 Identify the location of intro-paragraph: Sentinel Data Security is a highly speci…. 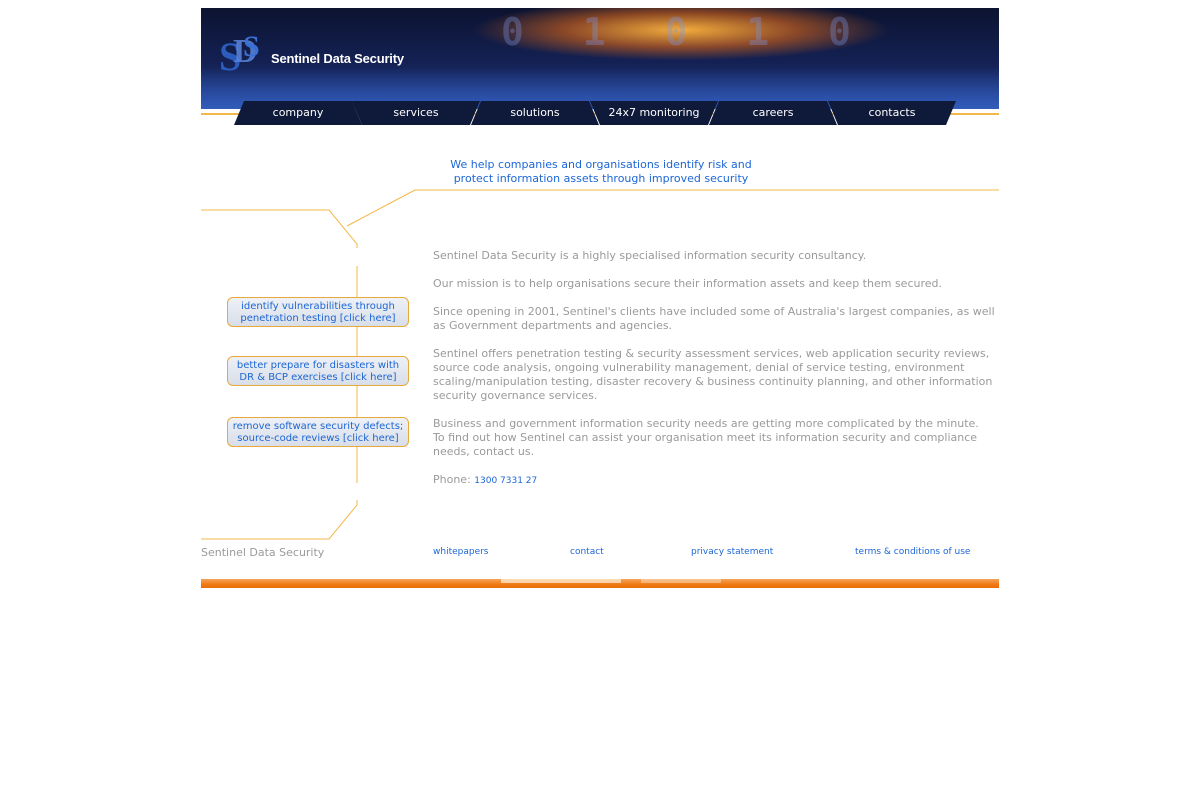
(650, 255).